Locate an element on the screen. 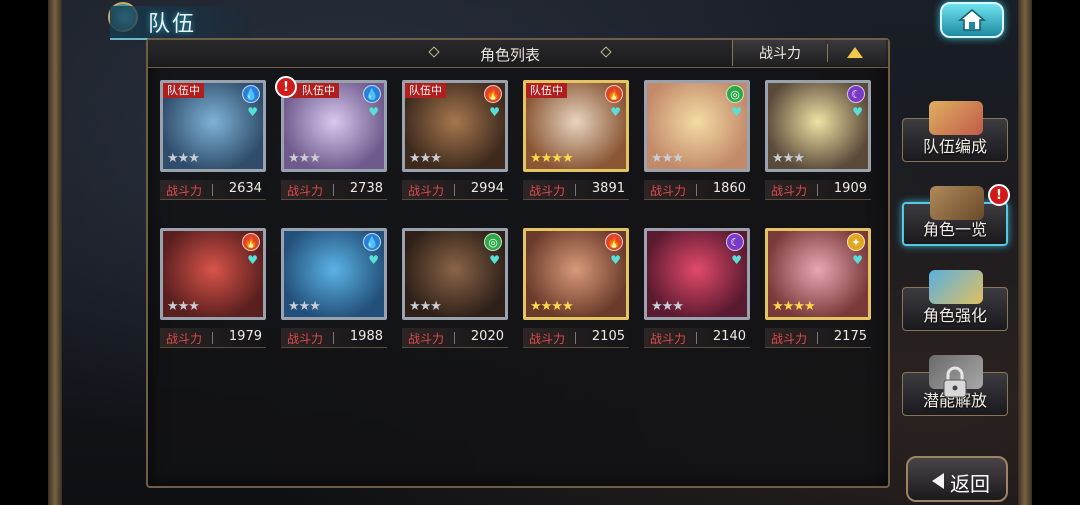  character-card: 队伍中 💧 ♥ ★★★! 战斗力 2738 is located at coordinates (331, 139).